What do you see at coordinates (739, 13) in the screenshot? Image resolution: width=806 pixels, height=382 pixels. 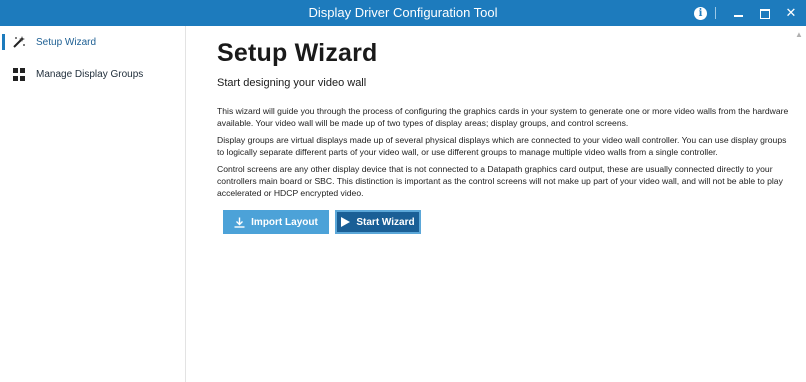 I see `minimize-icon` at bounding box center [739, 13].